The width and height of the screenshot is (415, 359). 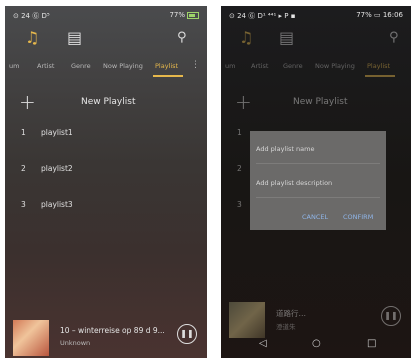 I want to click on system-nav-bar: ◁ ○ □, so click(x=316, y=346).